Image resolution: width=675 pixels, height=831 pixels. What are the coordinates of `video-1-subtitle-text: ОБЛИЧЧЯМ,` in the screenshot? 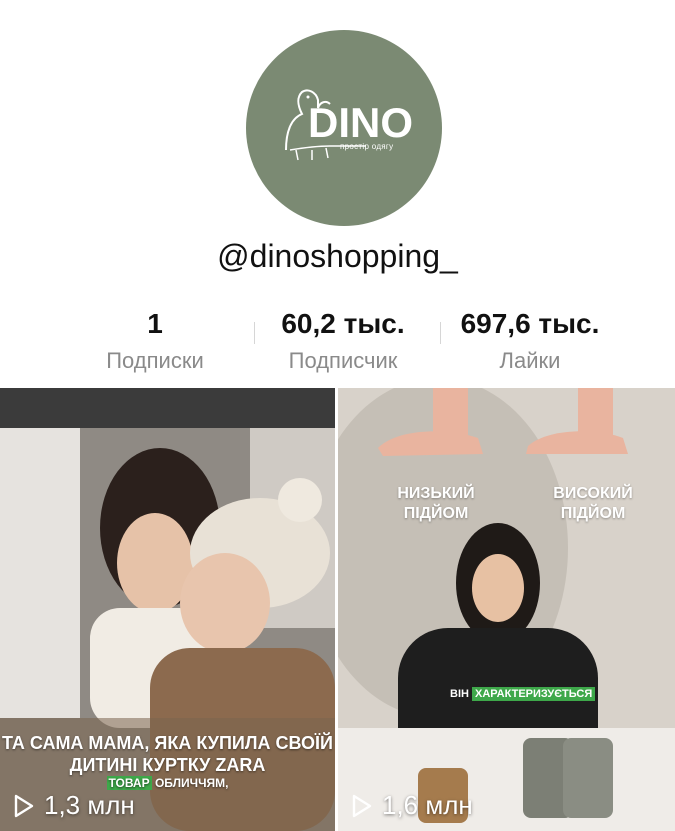 It's located at (191, 783).